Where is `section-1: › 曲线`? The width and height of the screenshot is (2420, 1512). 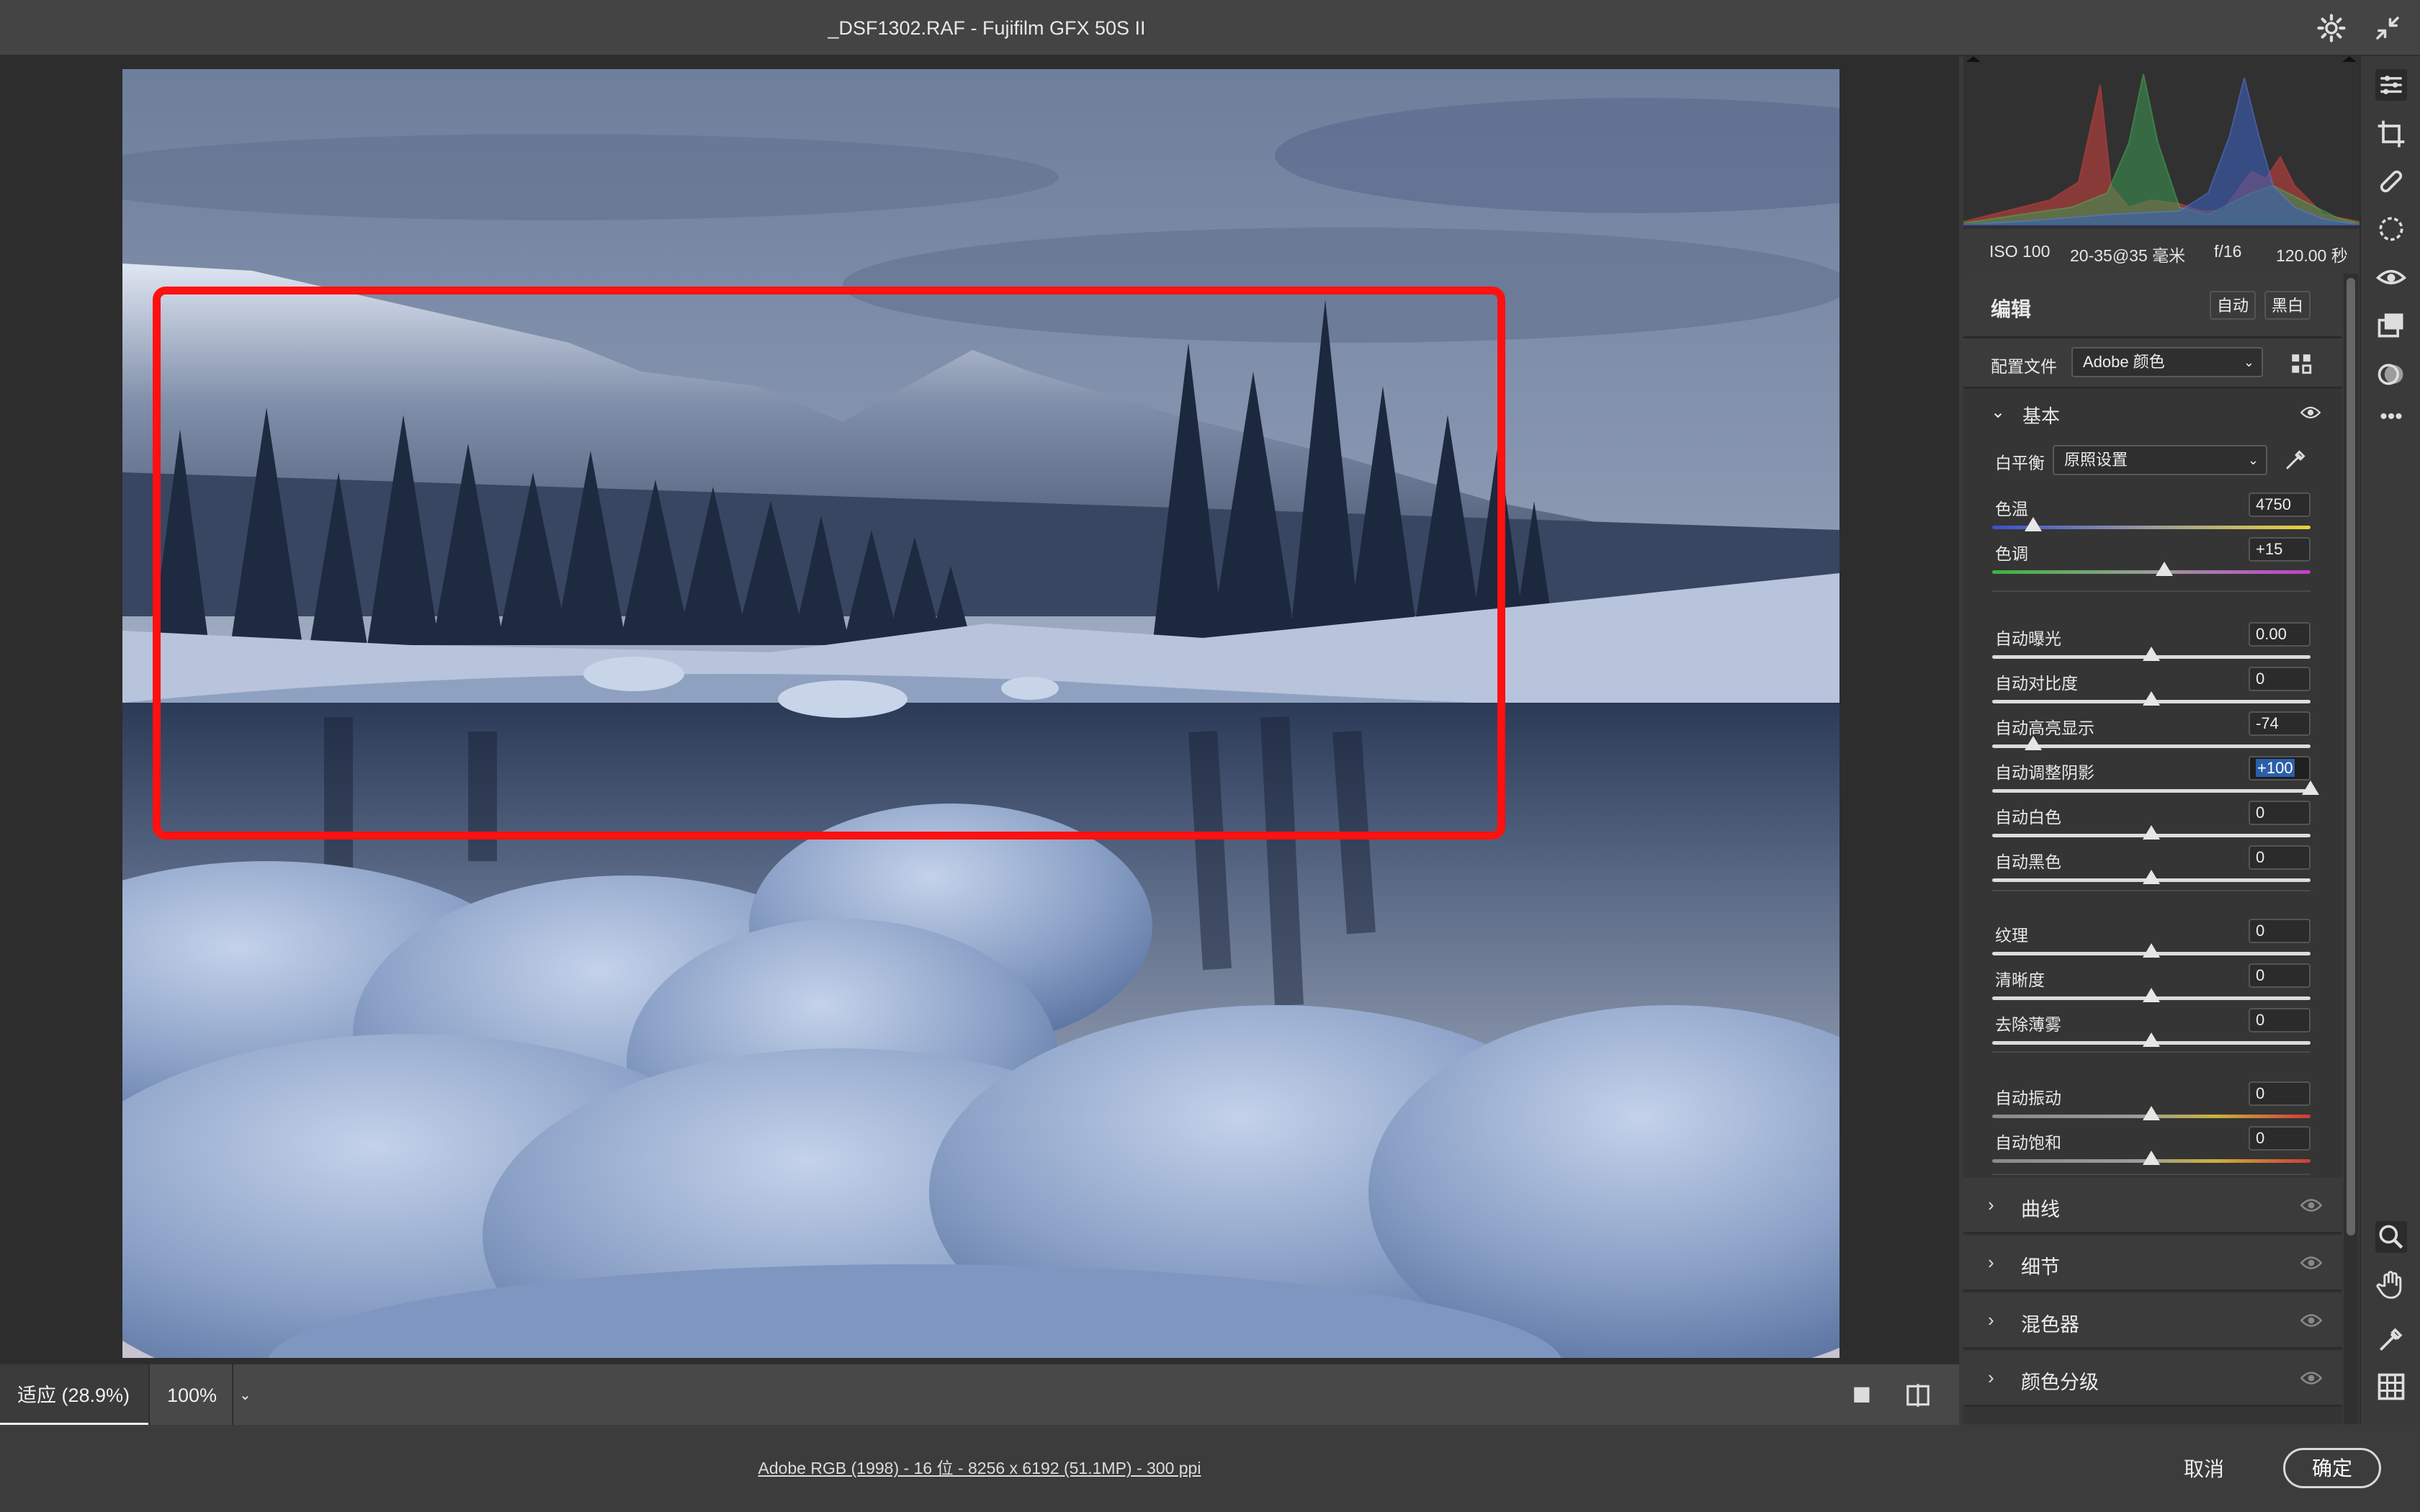 section-1: › 曲线 is located at coordinates (2152, 1206).